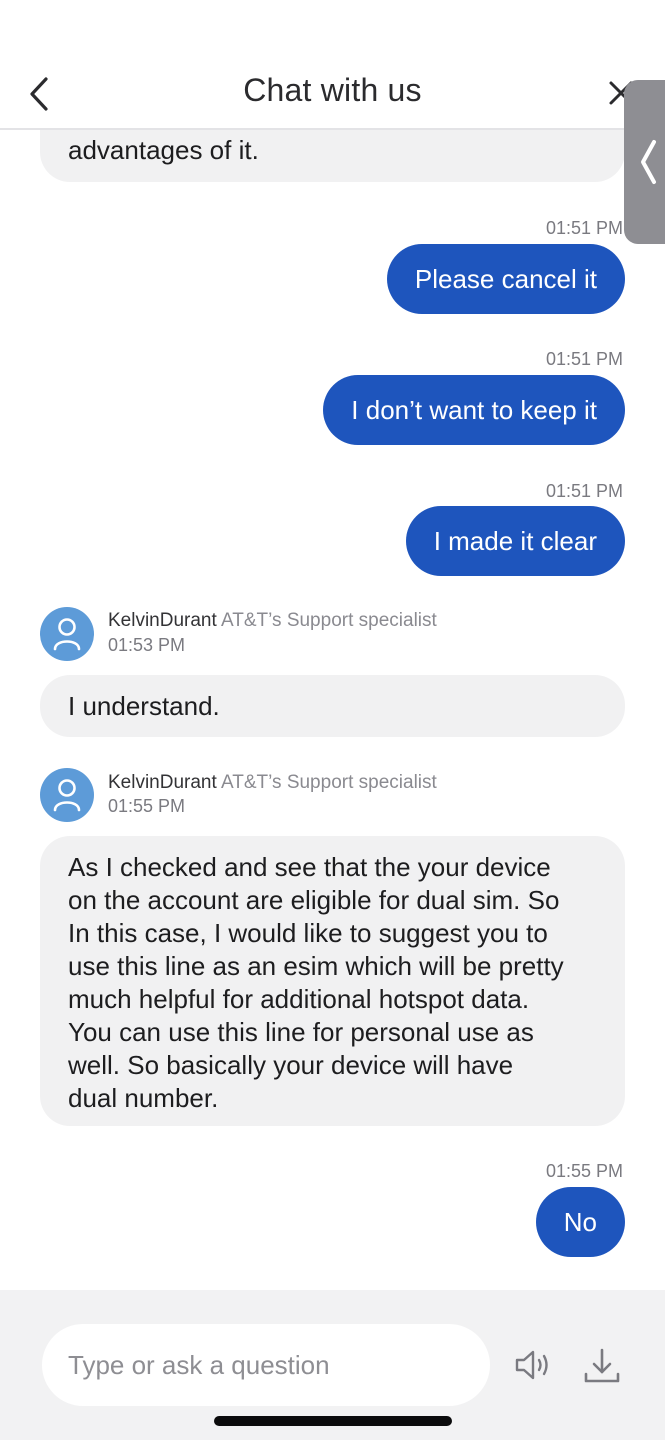 This screenshot has width=665, height=1440. What do you see at coordinates (648, 162) in the screenshot?
I see `chevron-left-icon` at bounding box center [648, 162].